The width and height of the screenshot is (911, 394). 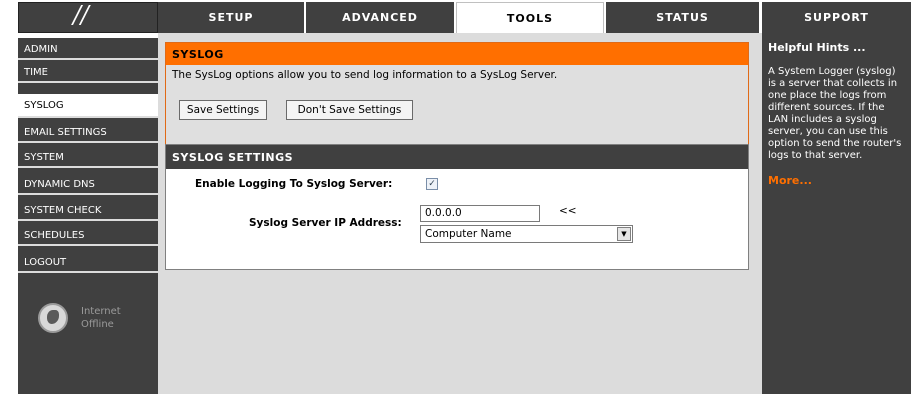 I want to click on syslog-title: SYSLOG, so click(x=457, y=54).